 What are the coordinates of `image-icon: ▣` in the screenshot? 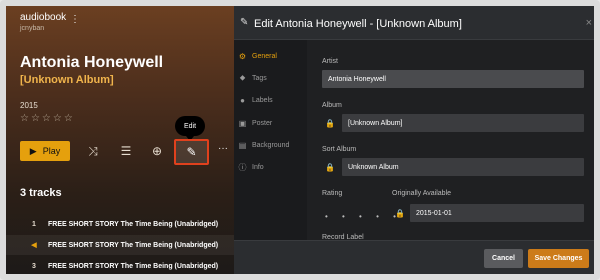 It's located at (242, 123).